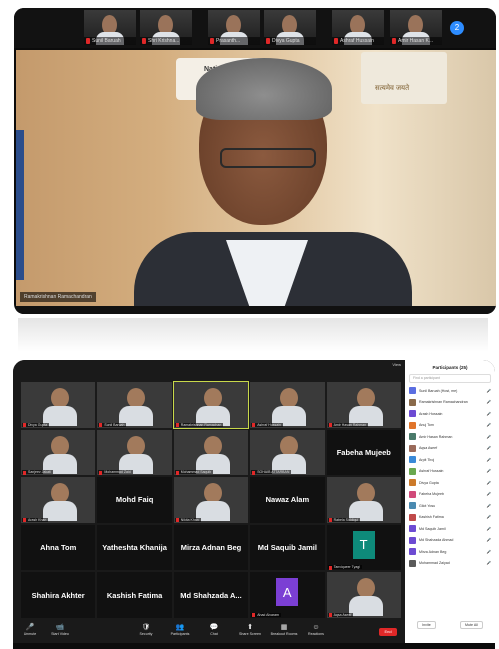  What do you see at coordinates (287, 500) in the screenshot?
I see `participant-tile: Nawaz Alam` at bounding box center [287, 500].